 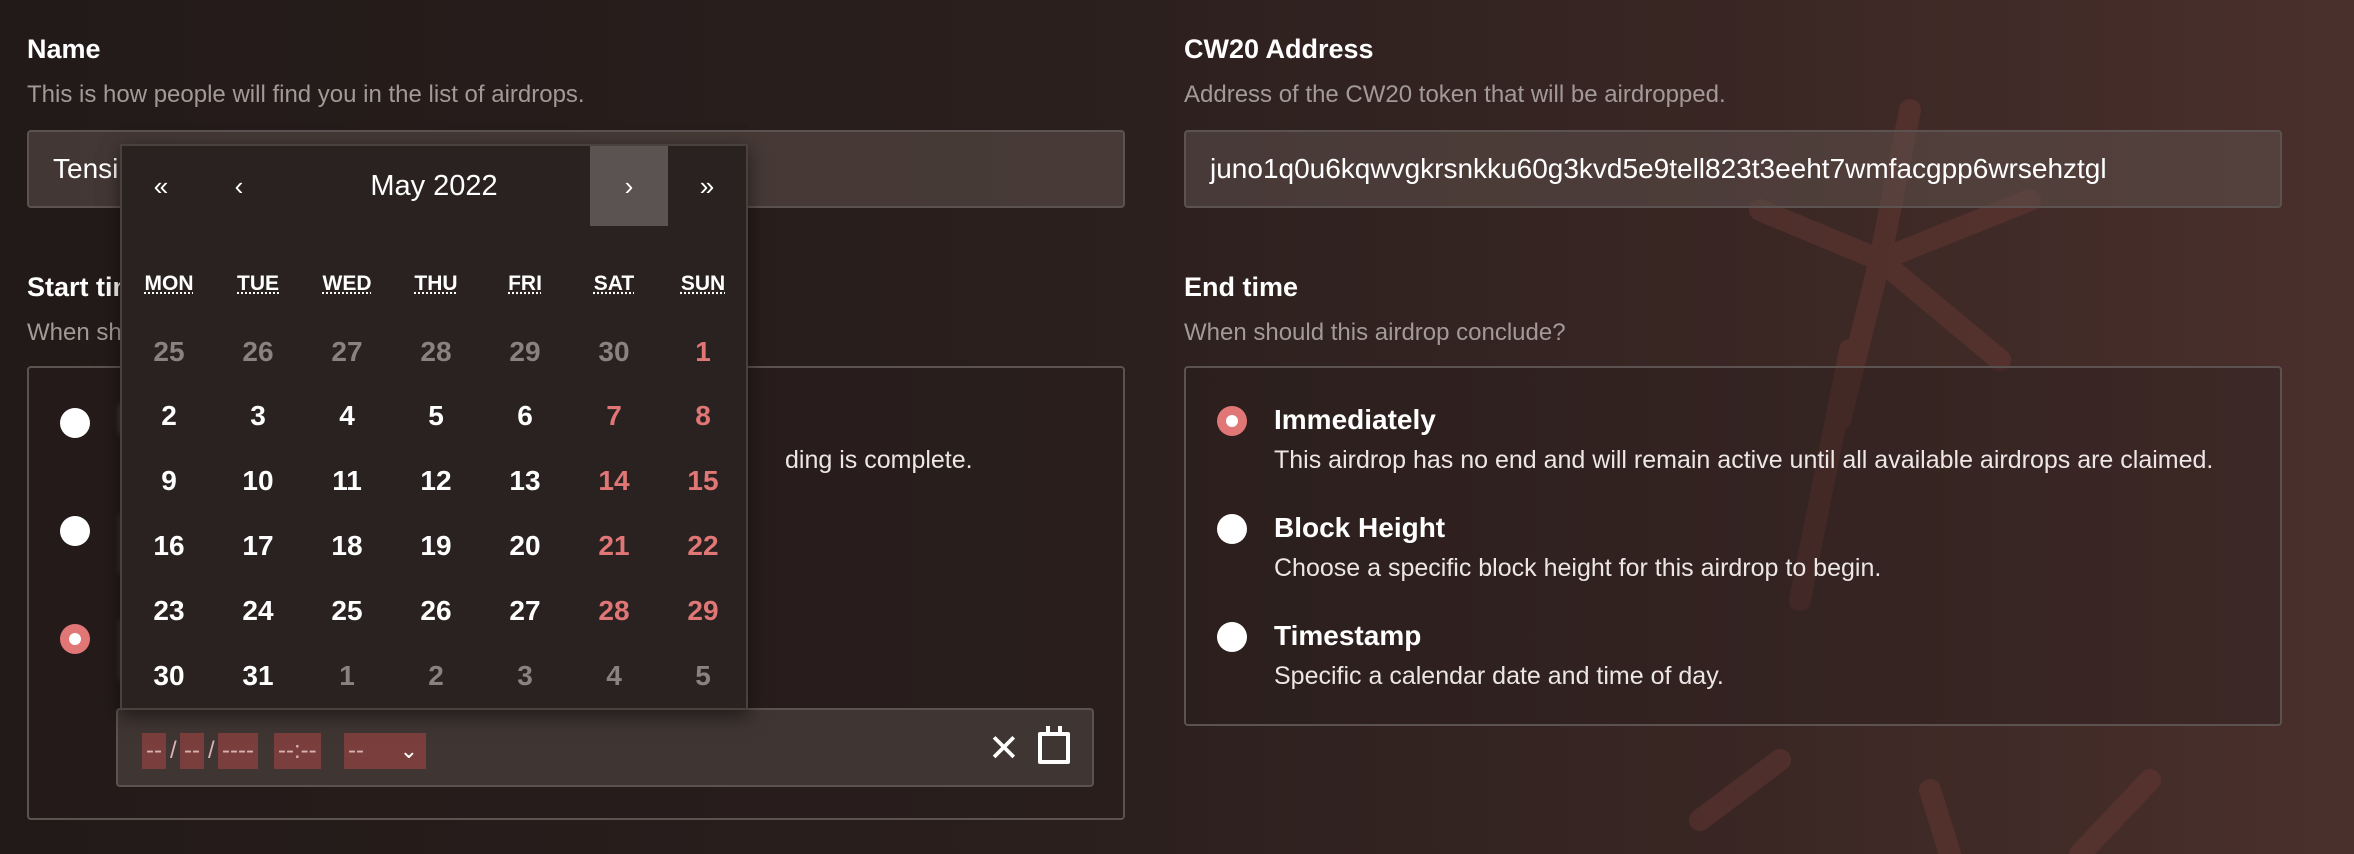 What do you see at coordinates (703, 283) in the screenshot?
I see `weekday-sun: SUN` at bounding box center [703, 283].